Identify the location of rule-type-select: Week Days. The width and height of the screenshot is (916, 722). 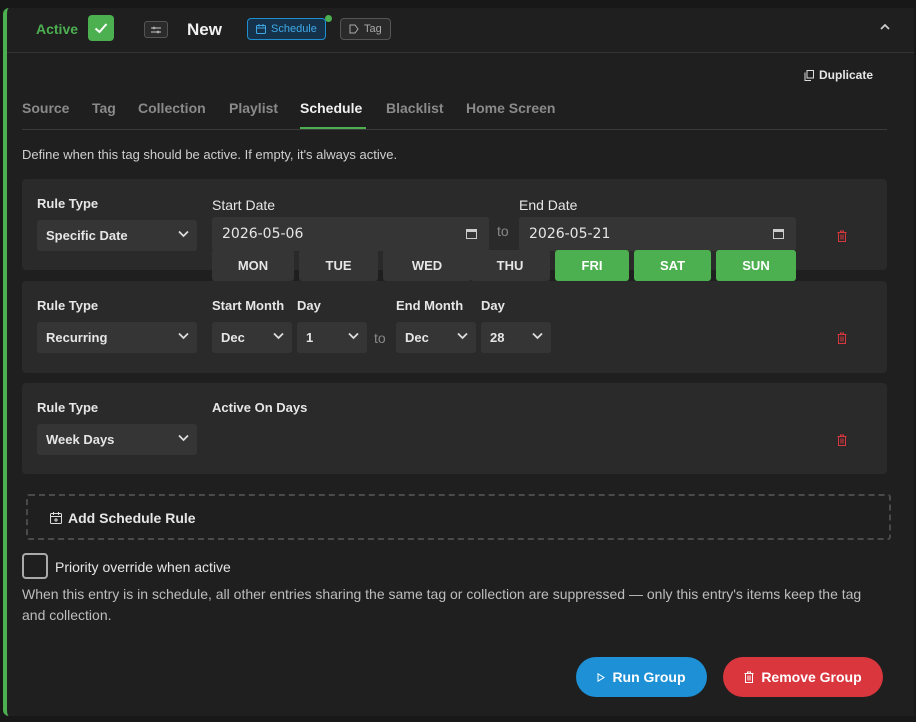
(117, 439).